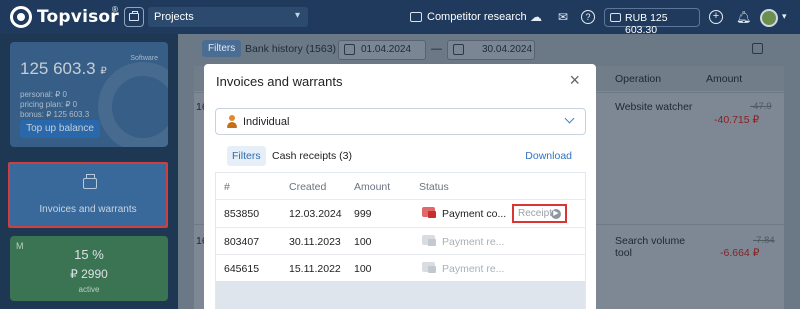  What do you see at coordinates (266, 122) in the screenshot?
I see `payer-type-value: Individual` at bounding box center [266, 122].